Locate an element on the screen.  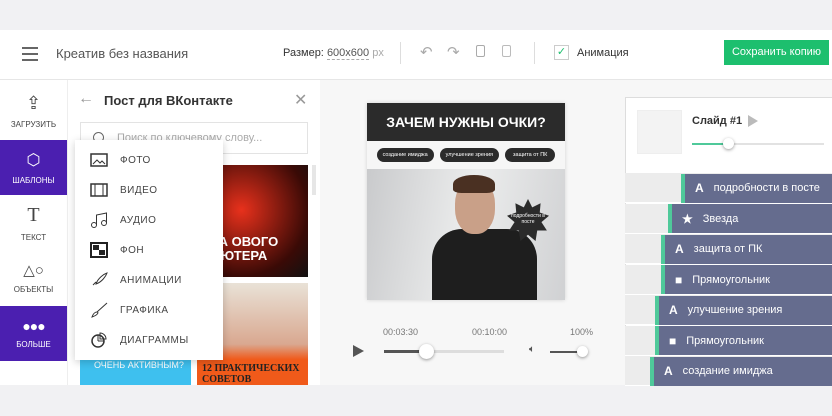
size-label: Размер: is located at coordinates (303, 53).